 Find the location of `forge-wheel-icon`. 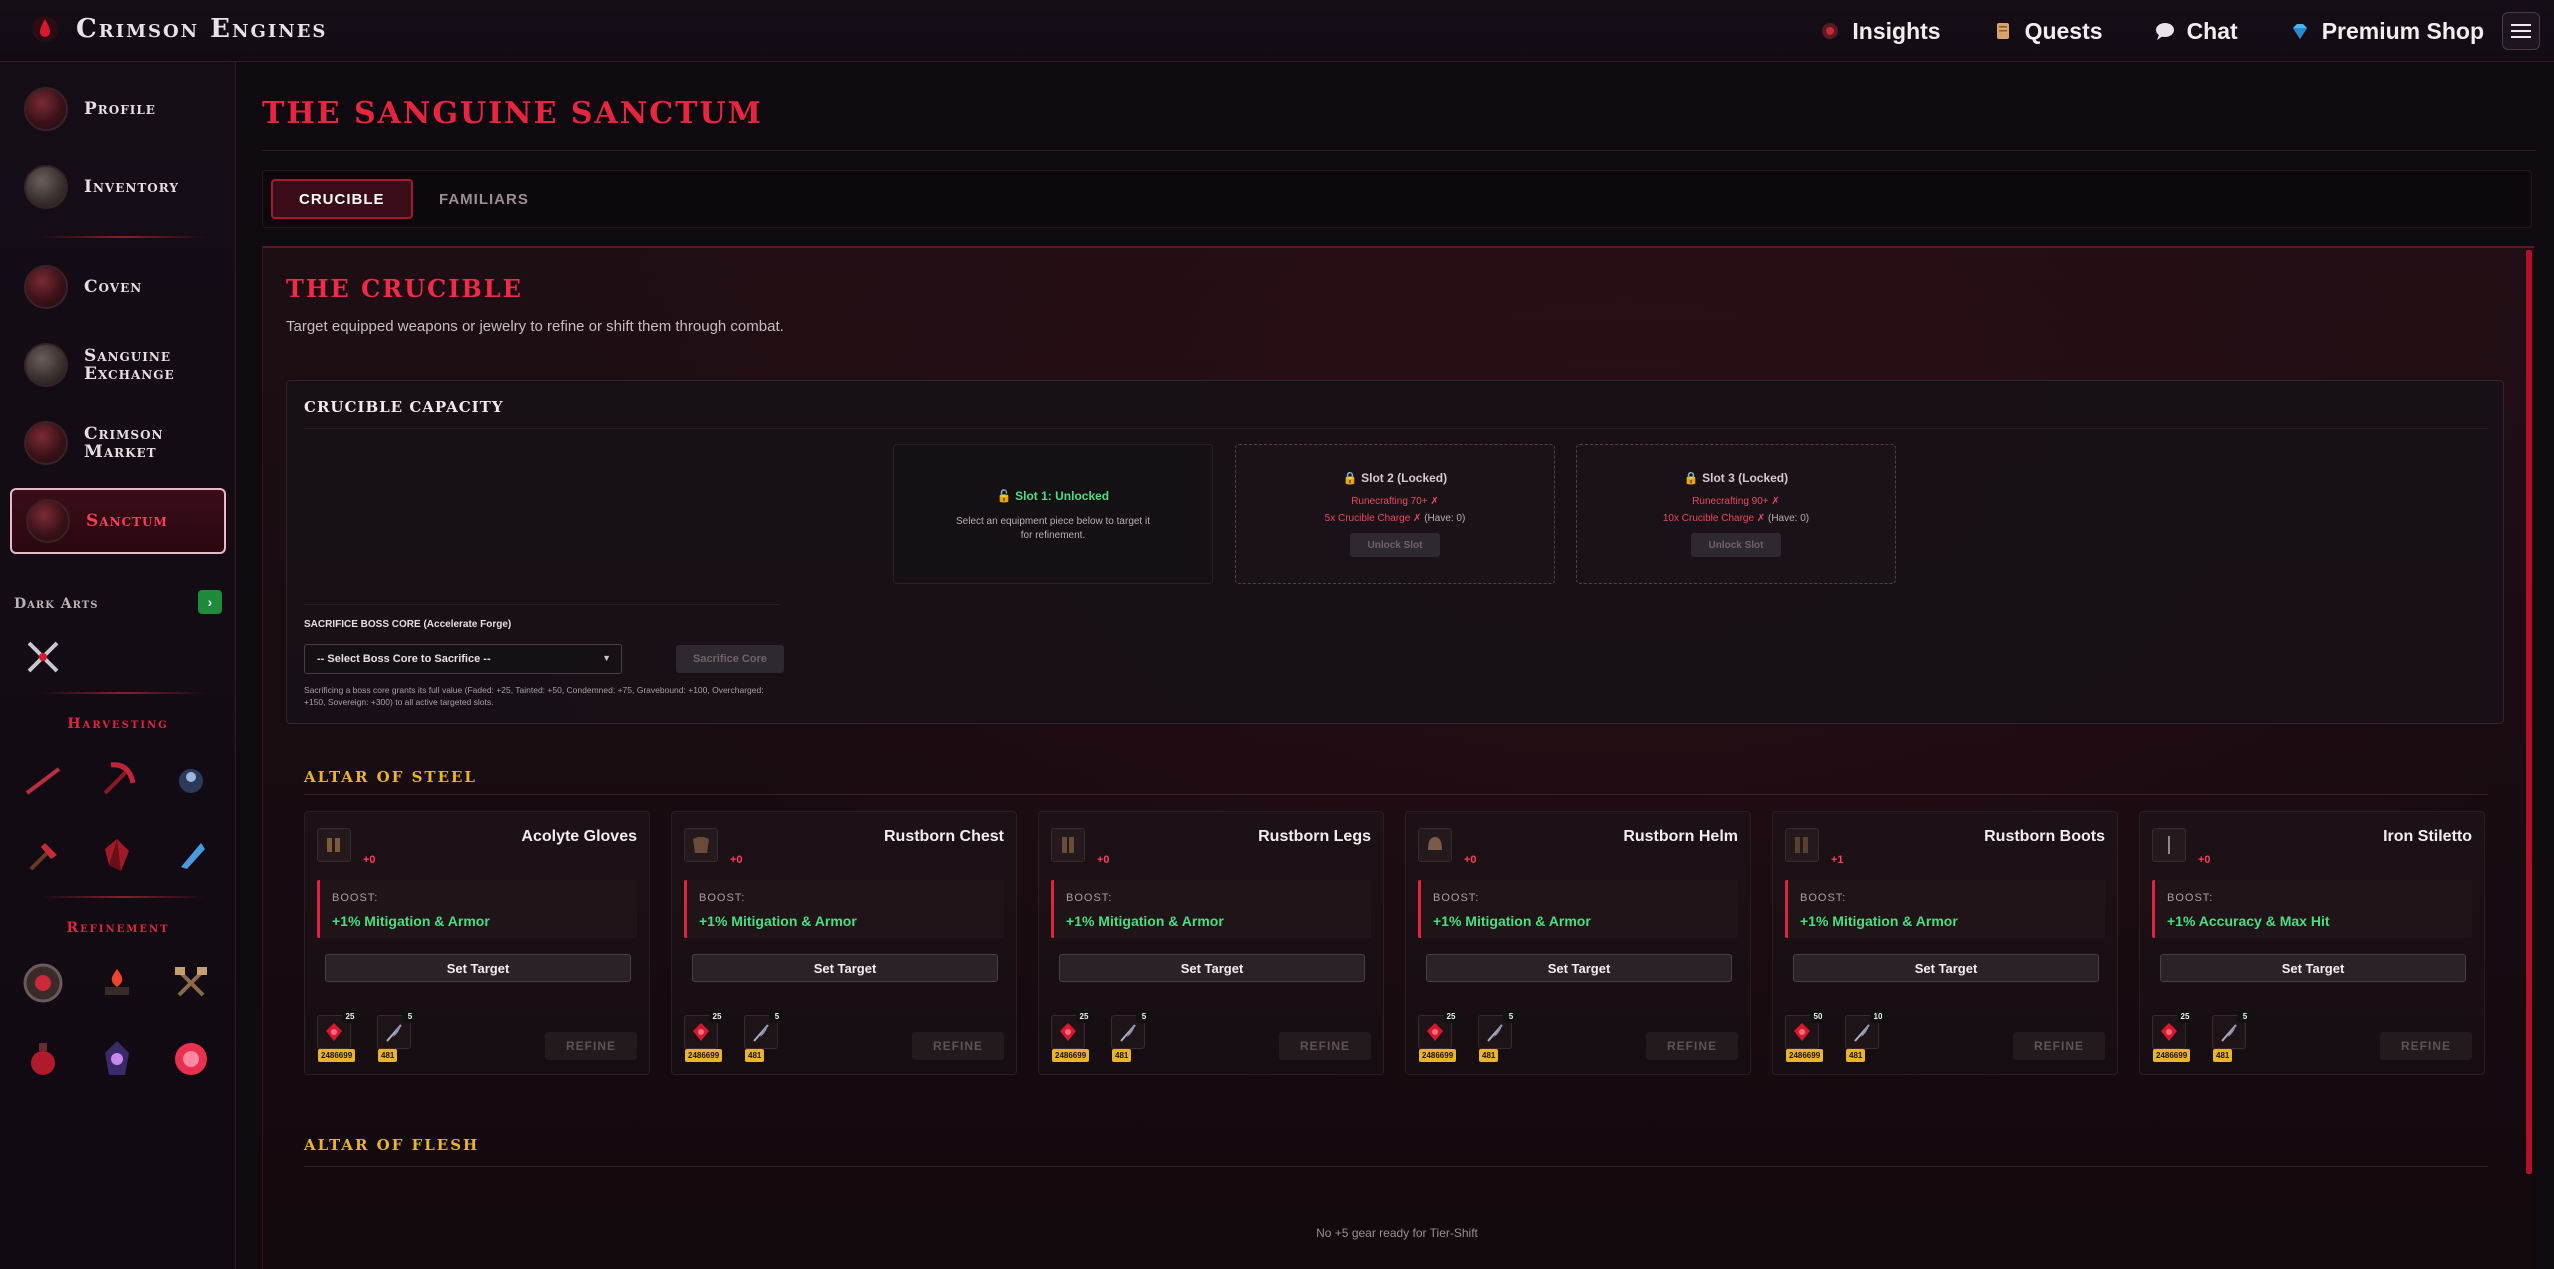

forge-wheel-icon is located at coordinates (43, 983).